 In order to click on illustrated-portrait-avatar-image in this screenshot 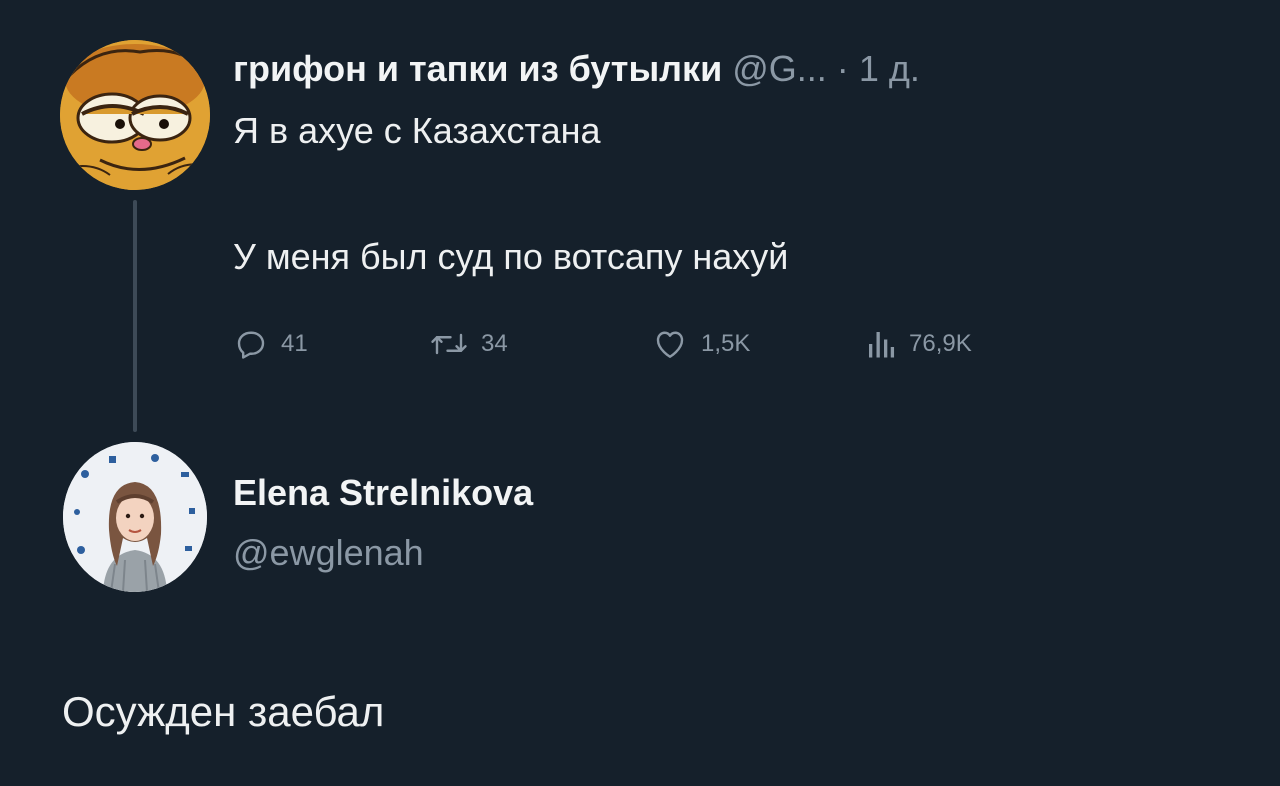, I will do `click(135, 517)`.